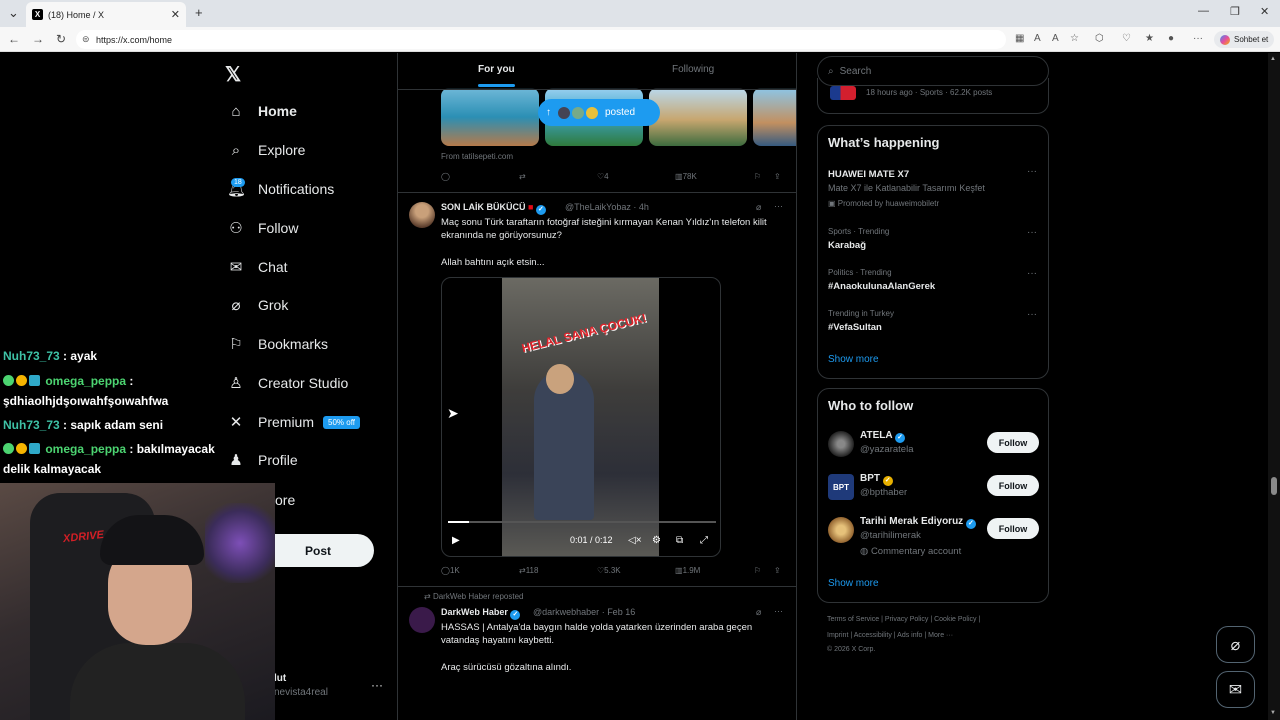 This screenshot has height=720, width=1280. What do you see at coordinates (876, 479) in the screenshot?
I see `account-name: BPT ✓` at bounding box center [876, 479].